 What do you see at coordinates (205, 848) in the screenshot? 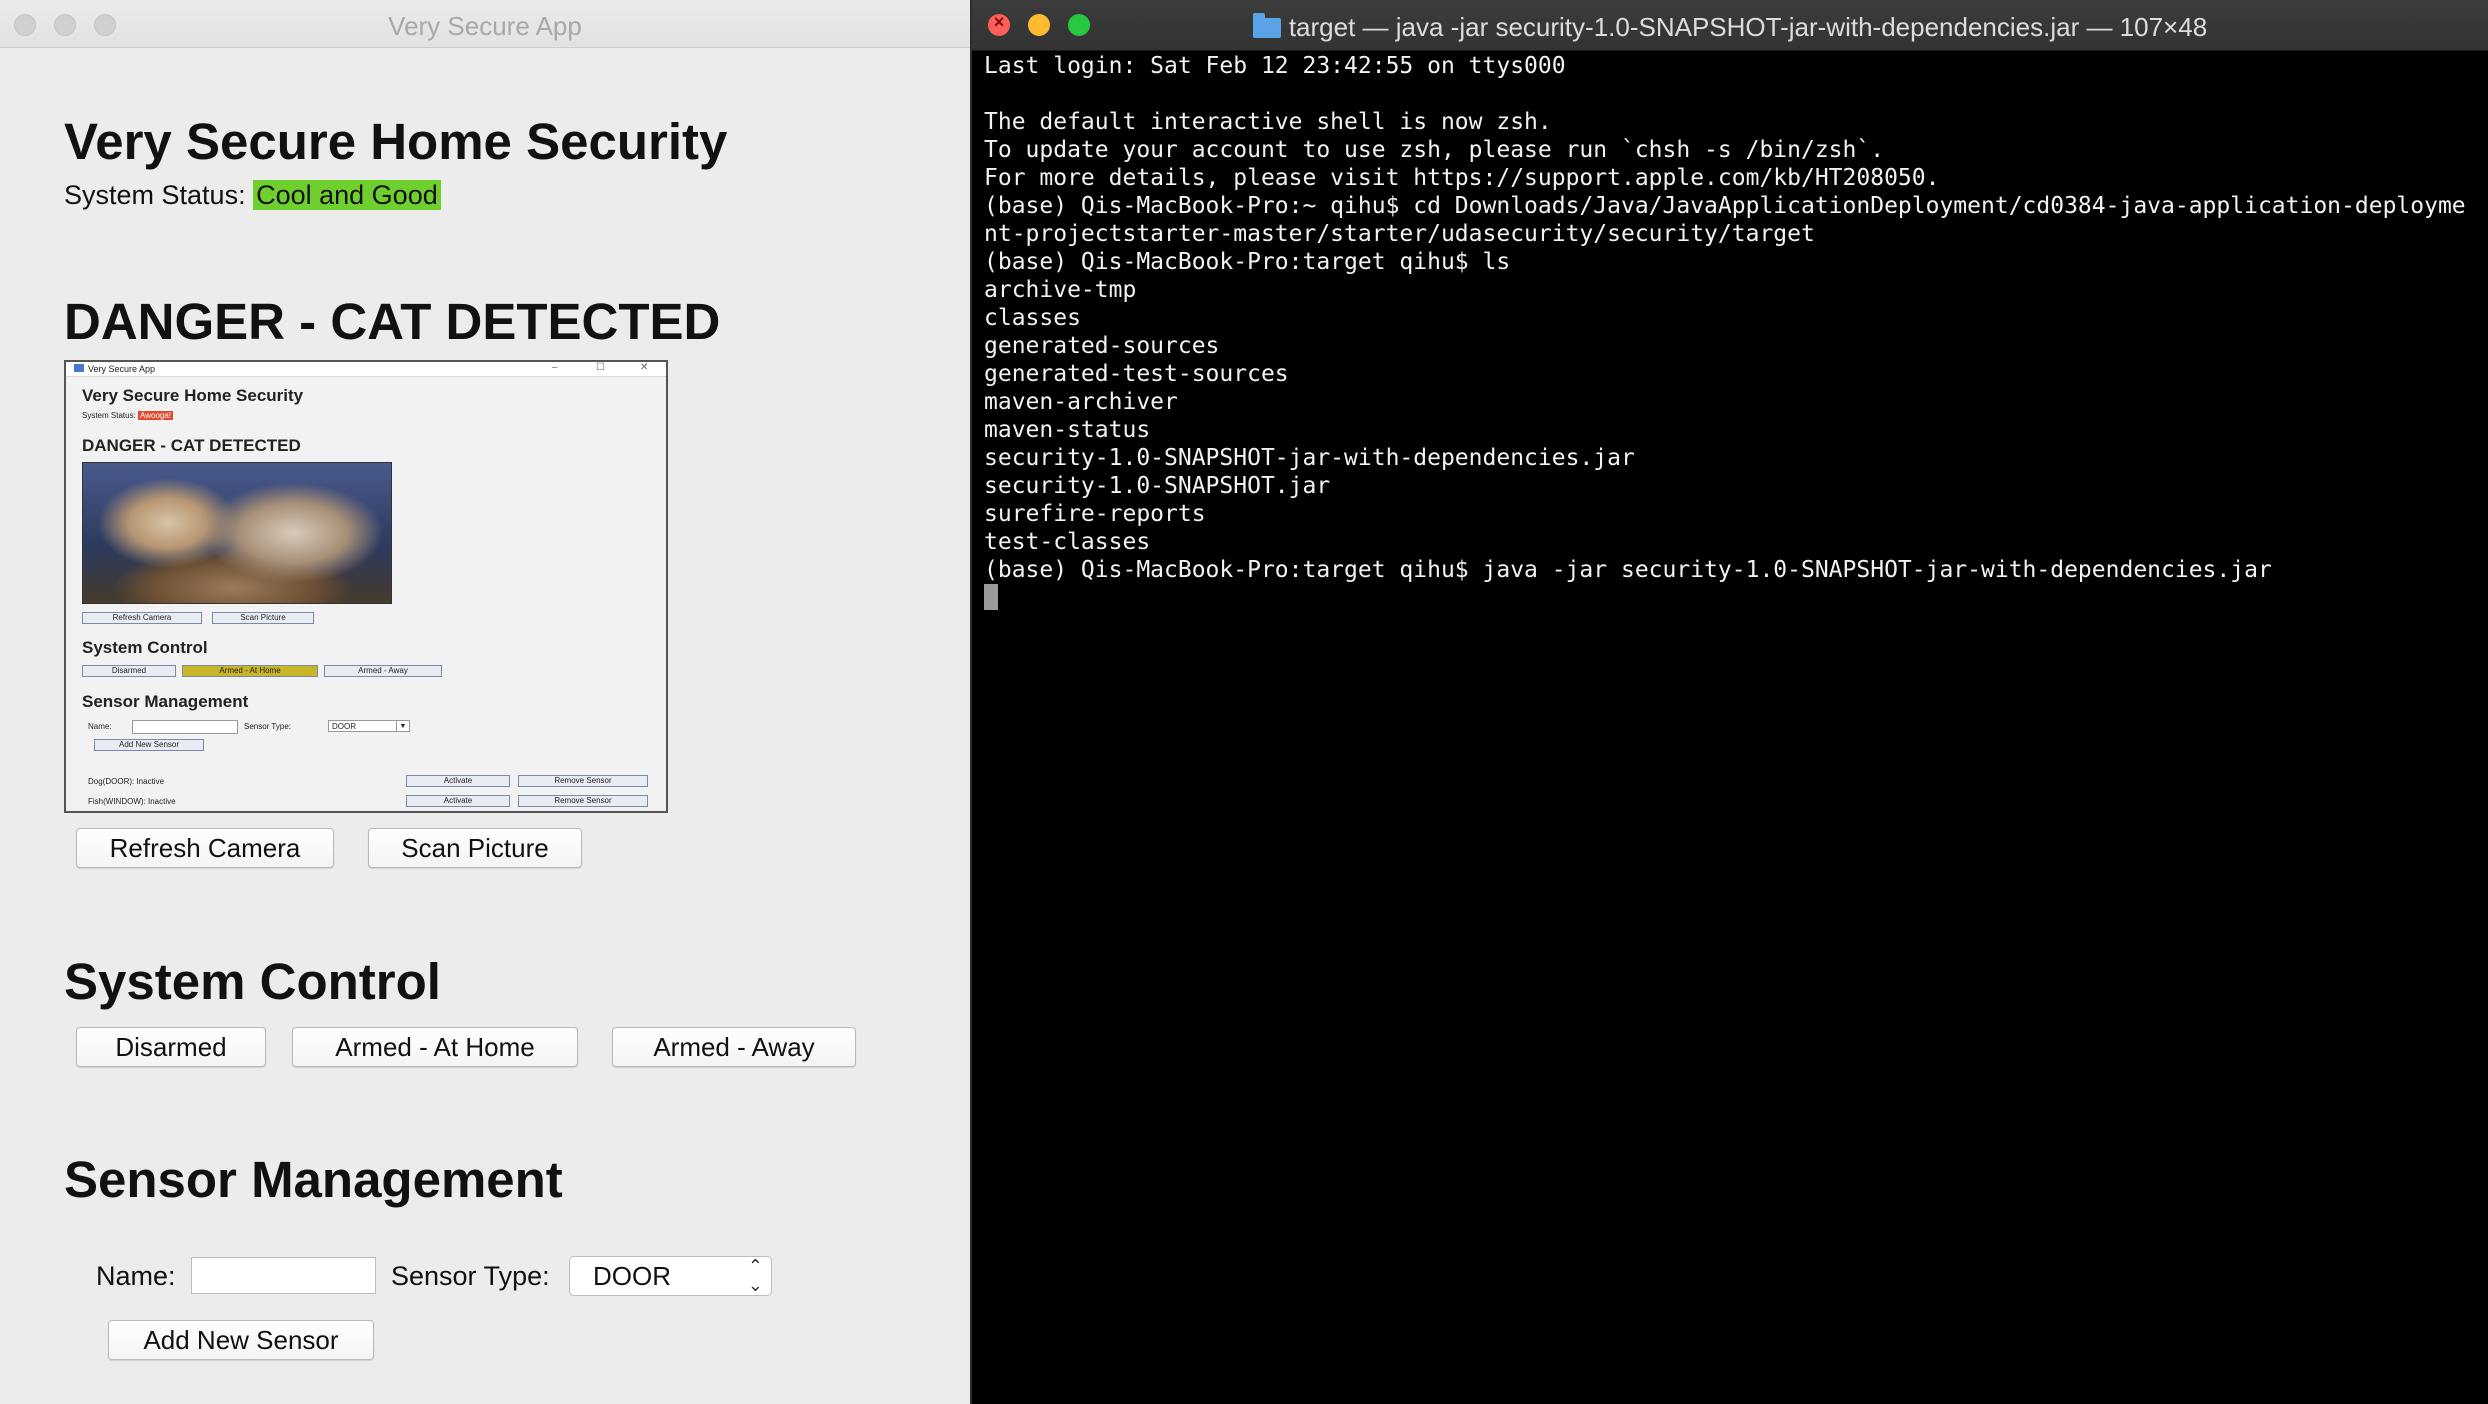
I see `refresh-camera-button: Refresh Camera` at bounding box center [205, 848].